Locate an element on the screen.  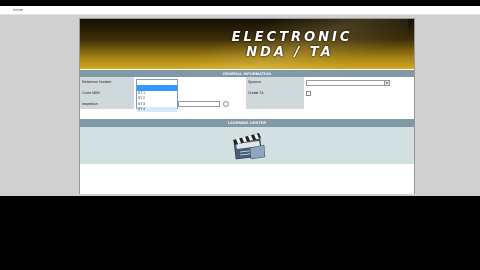
chevron-down-icon: ▼ is located at coordinates (386, 83).